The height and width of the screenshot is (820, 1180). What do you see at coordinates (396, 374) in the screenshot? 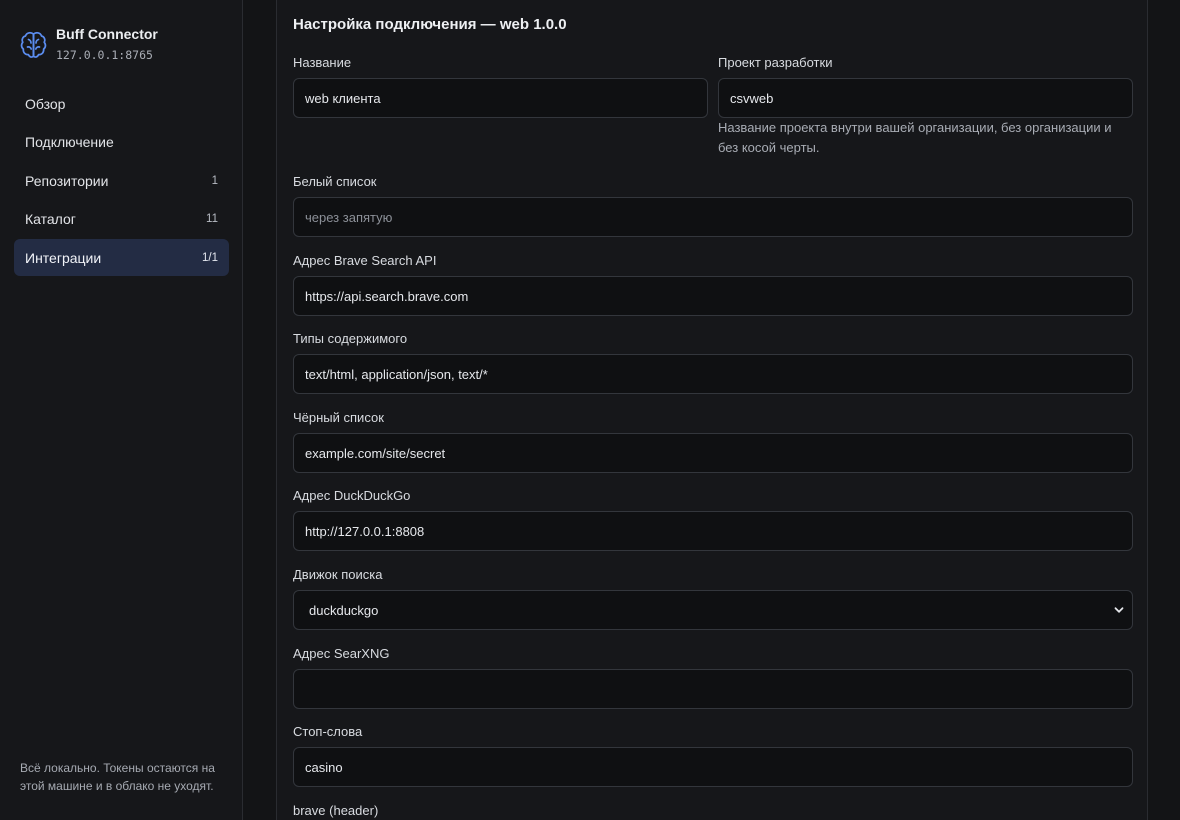
I see `content-types-value: text/html, application/json, text/*` at bounding box center [396, 374].